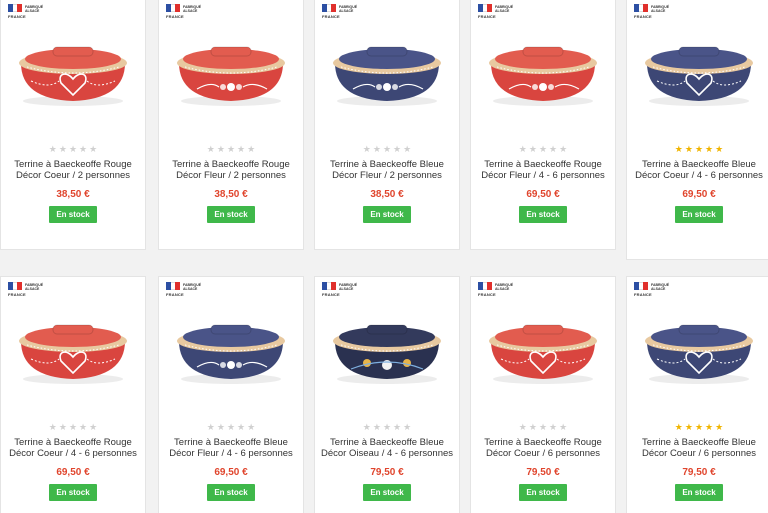  Describe the element at coordinates (387, 472) in the screenshot. I see `product-price: 79,50 €` at that location.